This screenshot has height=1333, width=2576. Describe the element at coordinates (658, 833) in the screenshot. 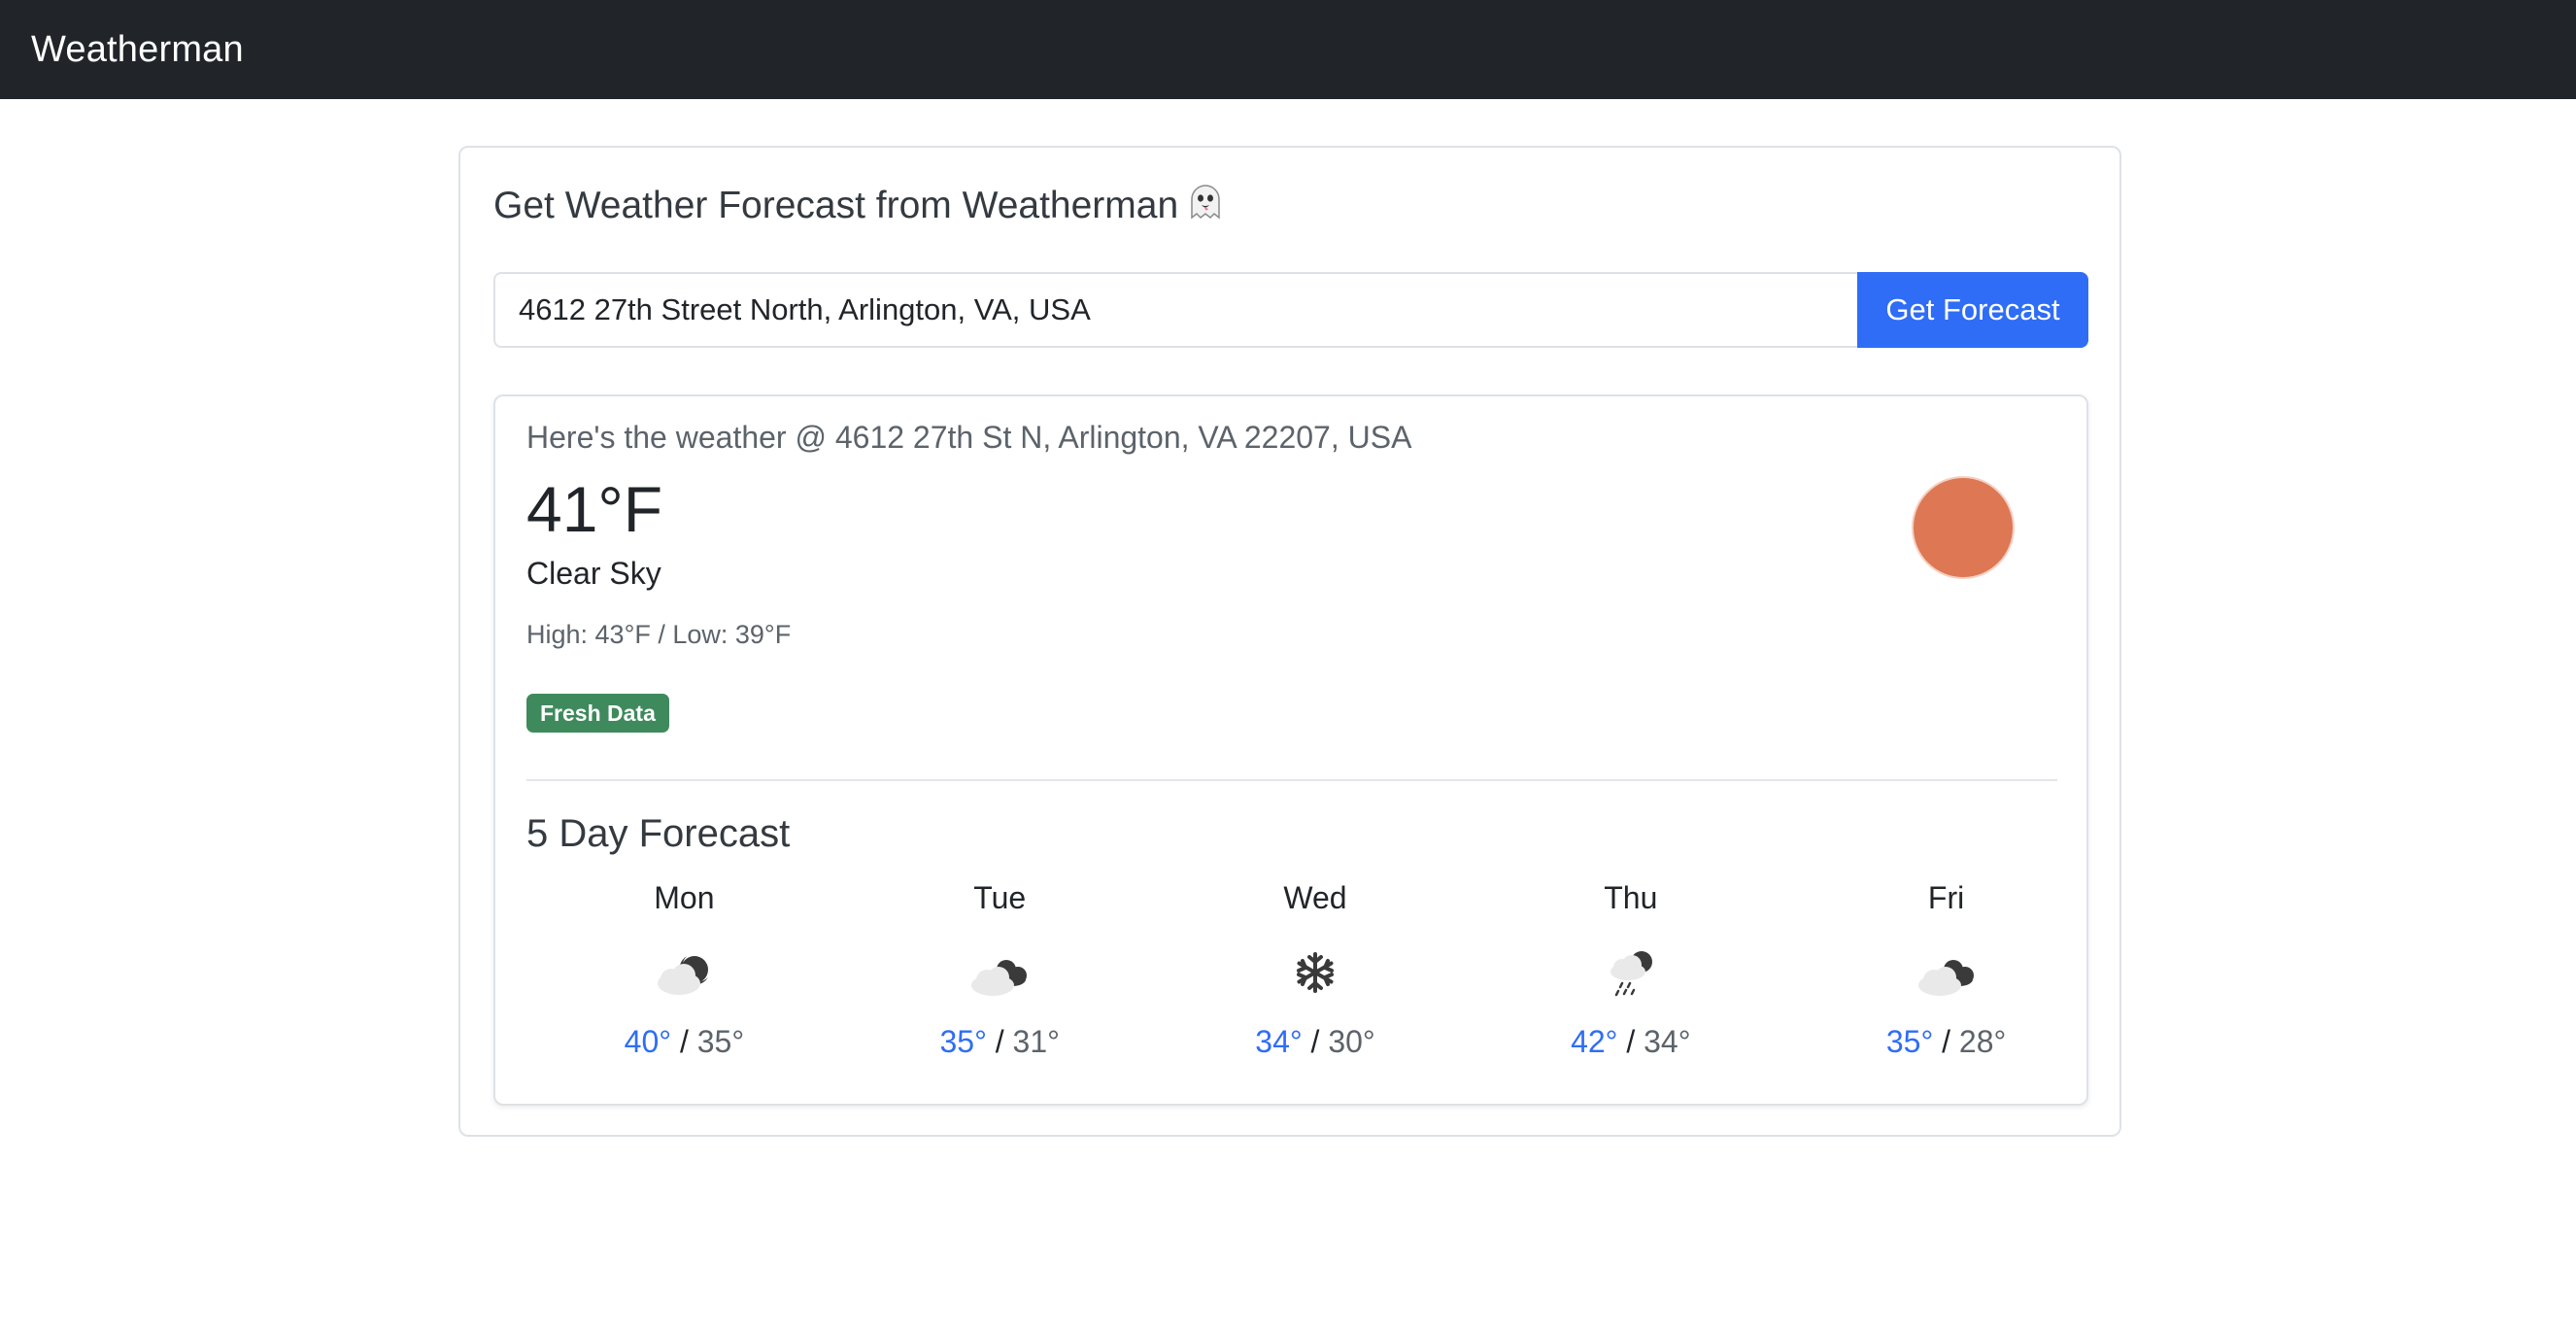

I see `forecast-title: 5 Day Forecast` at that location.